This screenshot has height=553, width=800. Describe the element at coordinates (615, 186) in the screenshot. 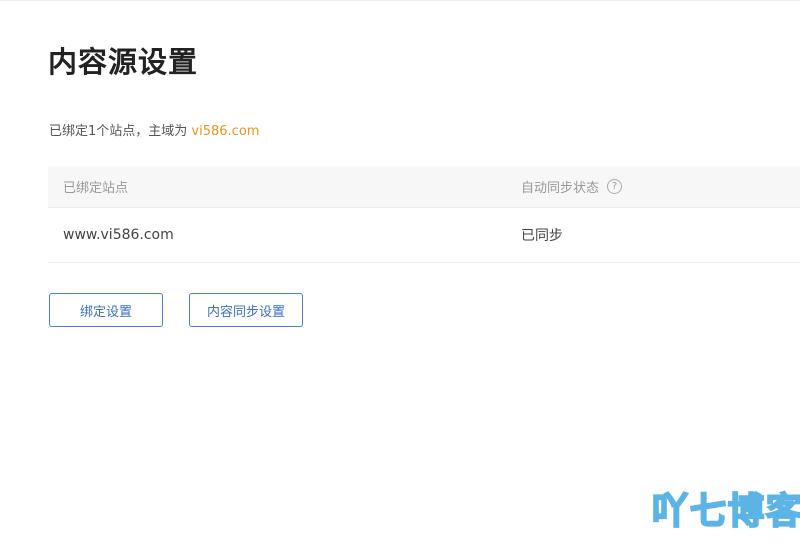

I see `question-circle-icon: ?` at that location.